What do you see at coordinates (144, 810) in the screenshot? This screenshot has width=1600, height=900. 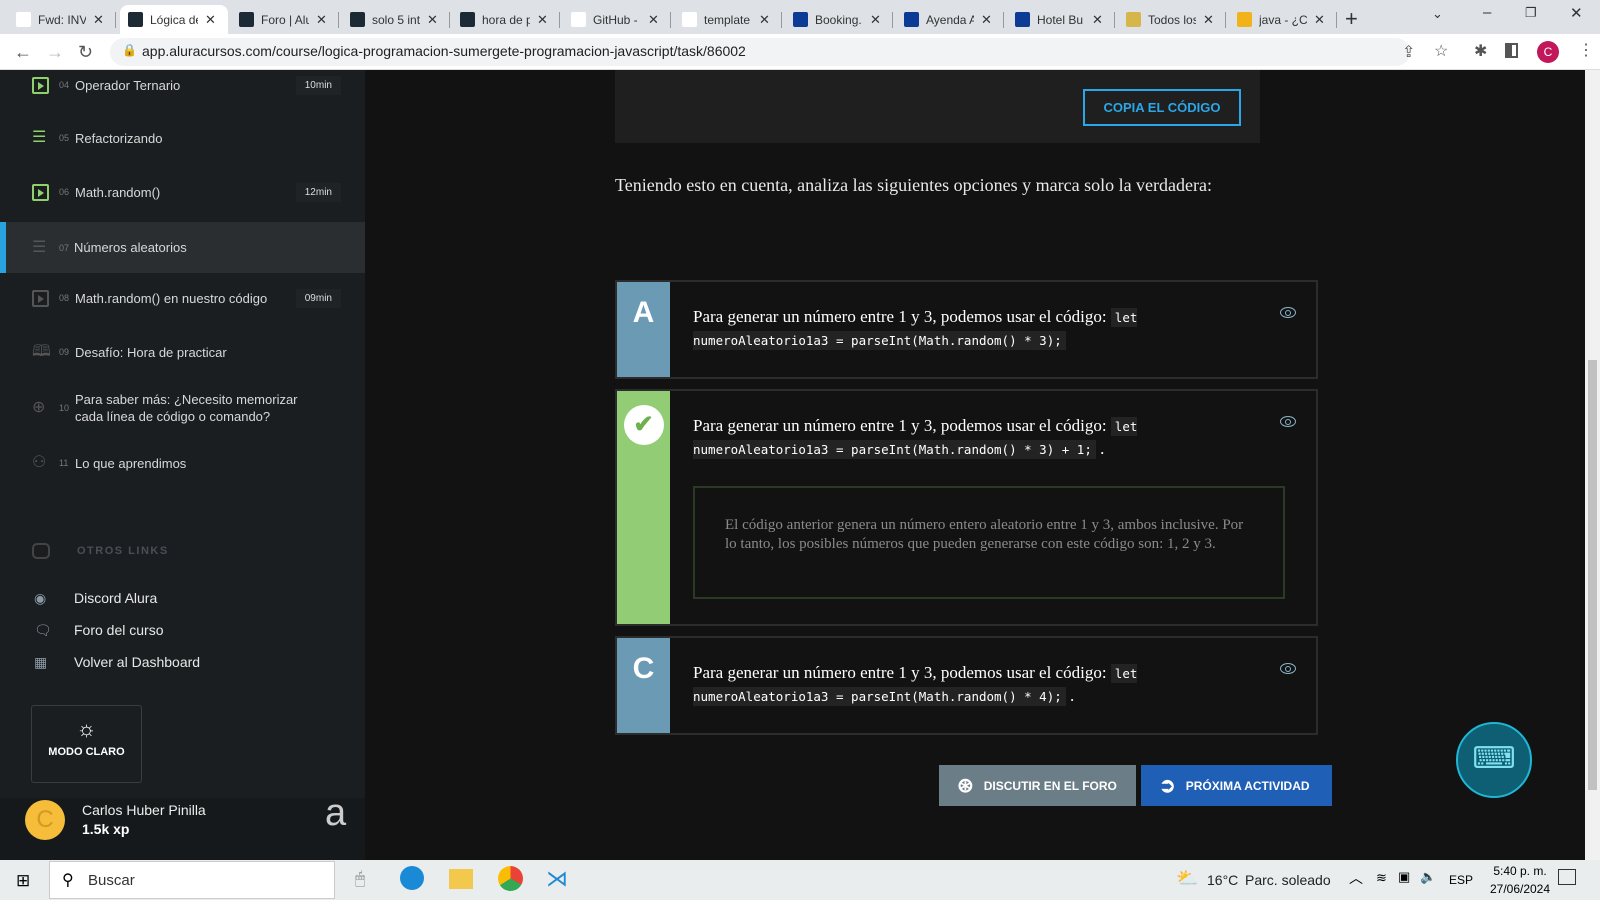 I see `user-name: Carlos Huber Pinilla` at bounding box center [144, 810].